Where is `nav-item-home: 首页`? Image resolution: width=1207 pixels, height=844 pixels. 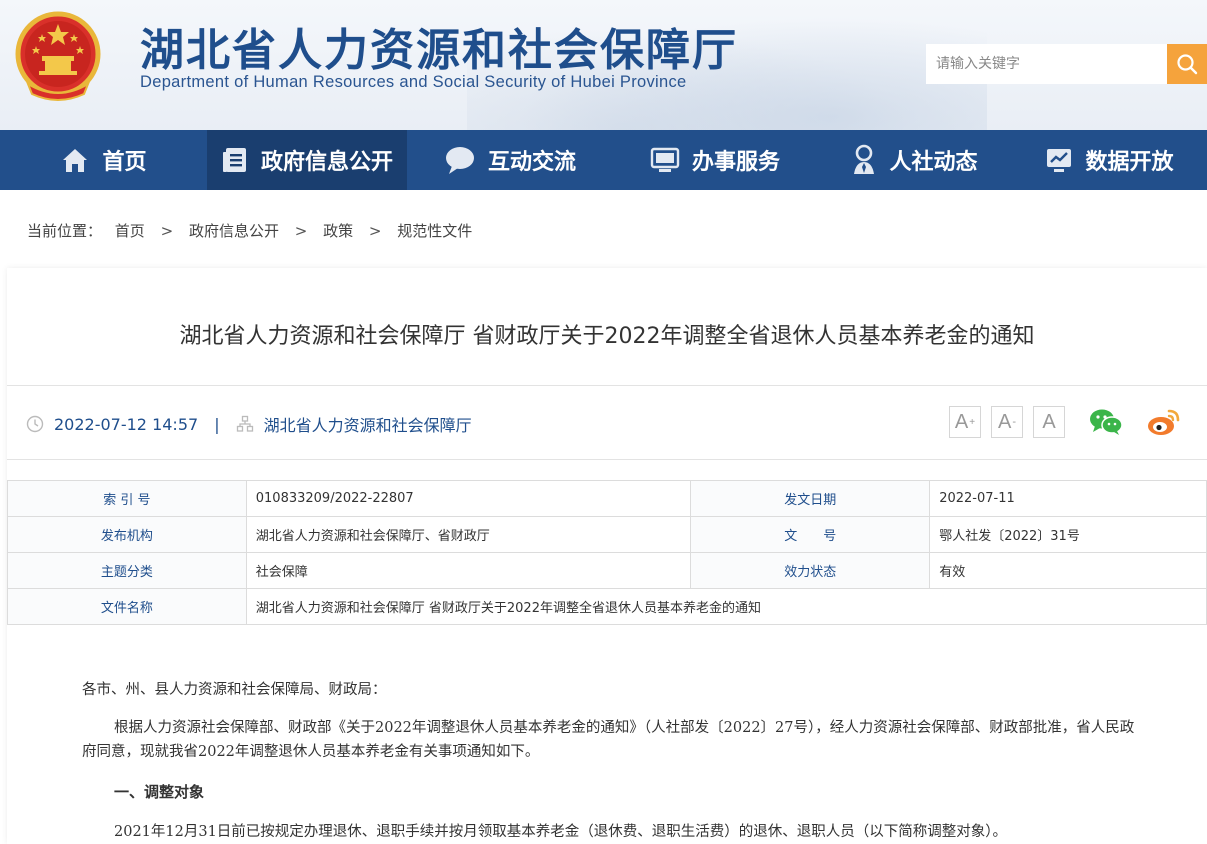
nav-item-home: 首页 is located at coordinates (103, 160).